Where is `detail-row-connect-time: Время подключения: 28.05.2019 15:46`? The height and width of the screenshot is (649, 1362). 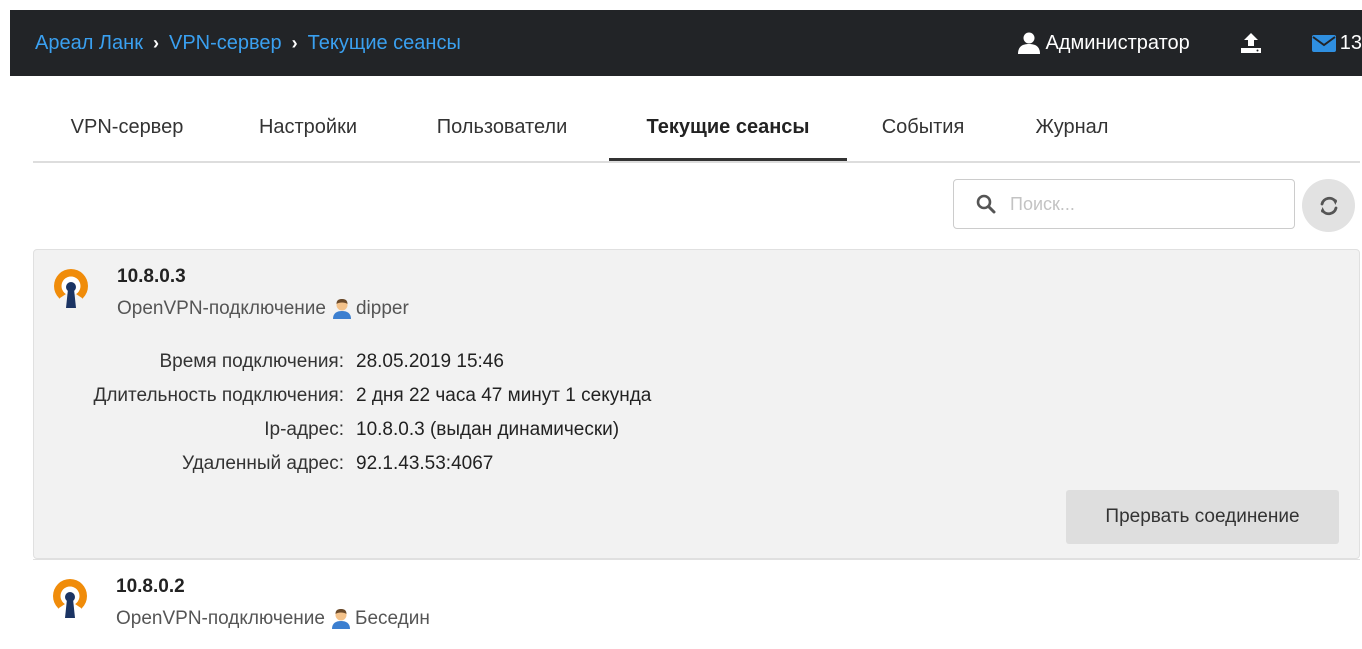 detail-row-connect-time: Время подключения: 28.05.2019 15:46 is located at coordinates (484, 362).